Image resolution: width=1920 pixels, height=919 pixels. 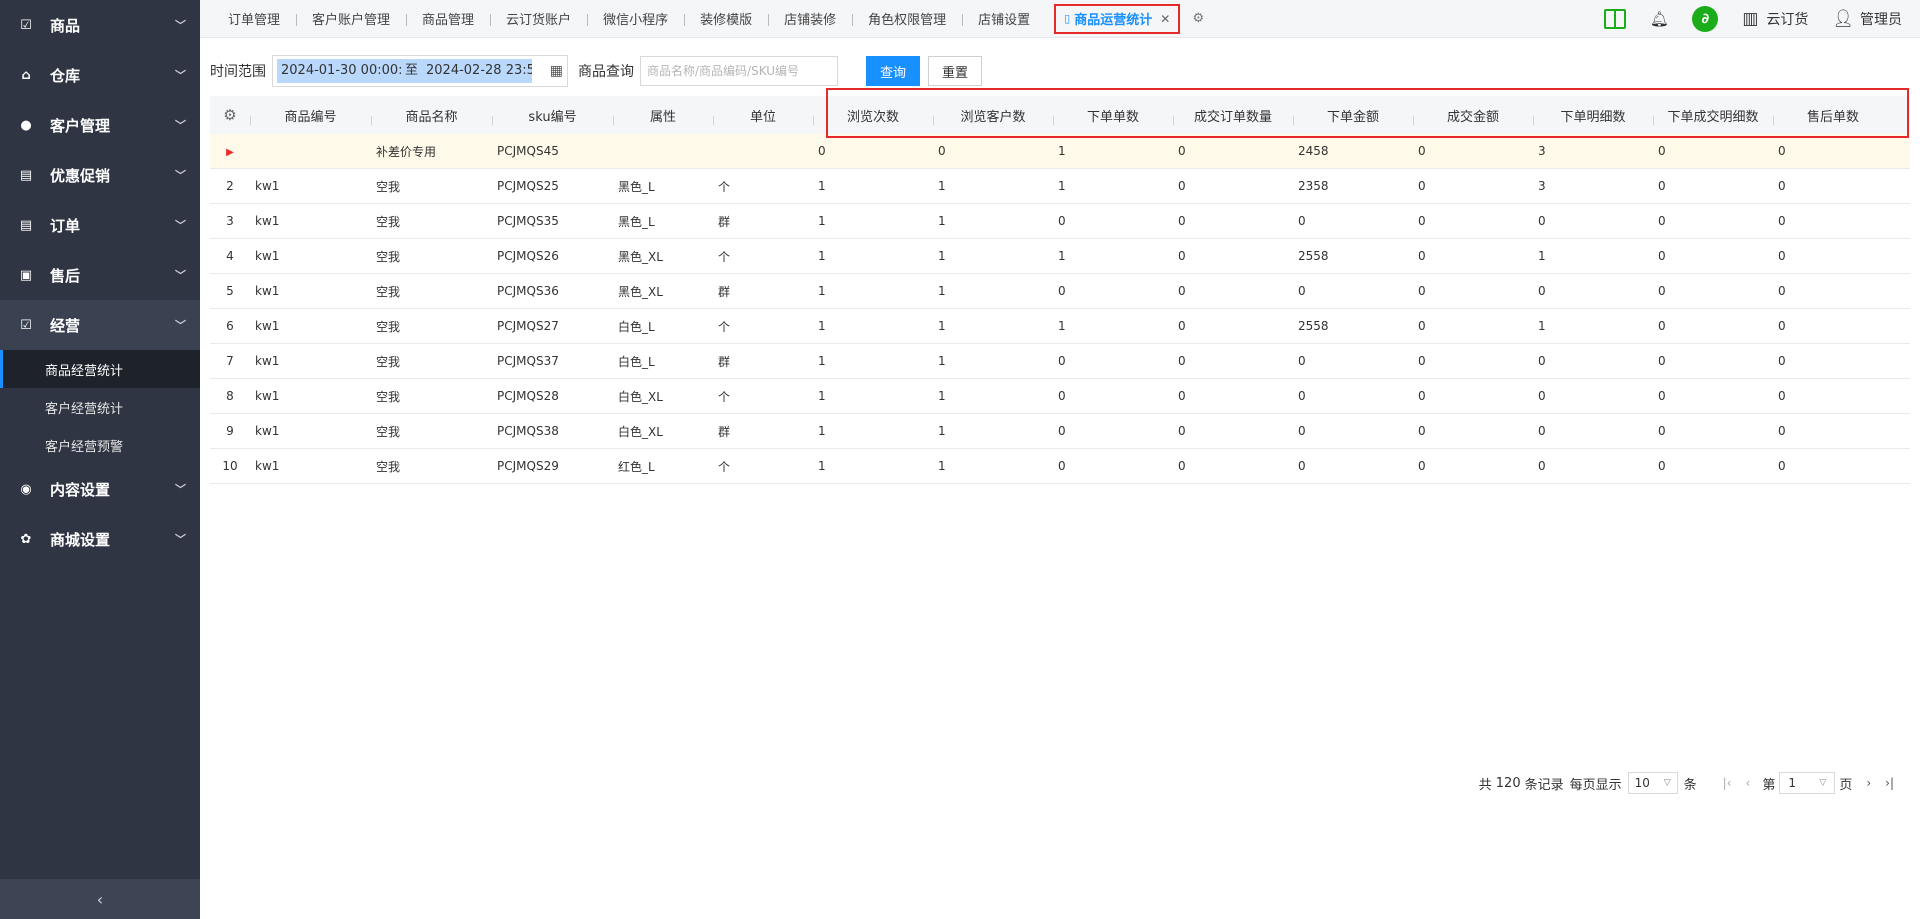 I want to click on column-header: 成交订单数量, so click(x=1233, y=115).